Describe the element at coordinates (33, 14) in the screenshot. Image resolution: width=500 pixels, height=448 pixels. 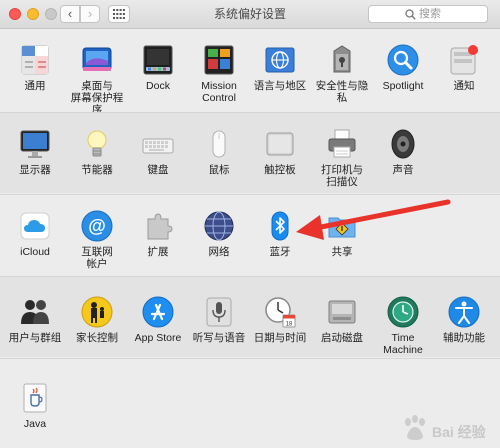
I see `minimize-button` at that location.